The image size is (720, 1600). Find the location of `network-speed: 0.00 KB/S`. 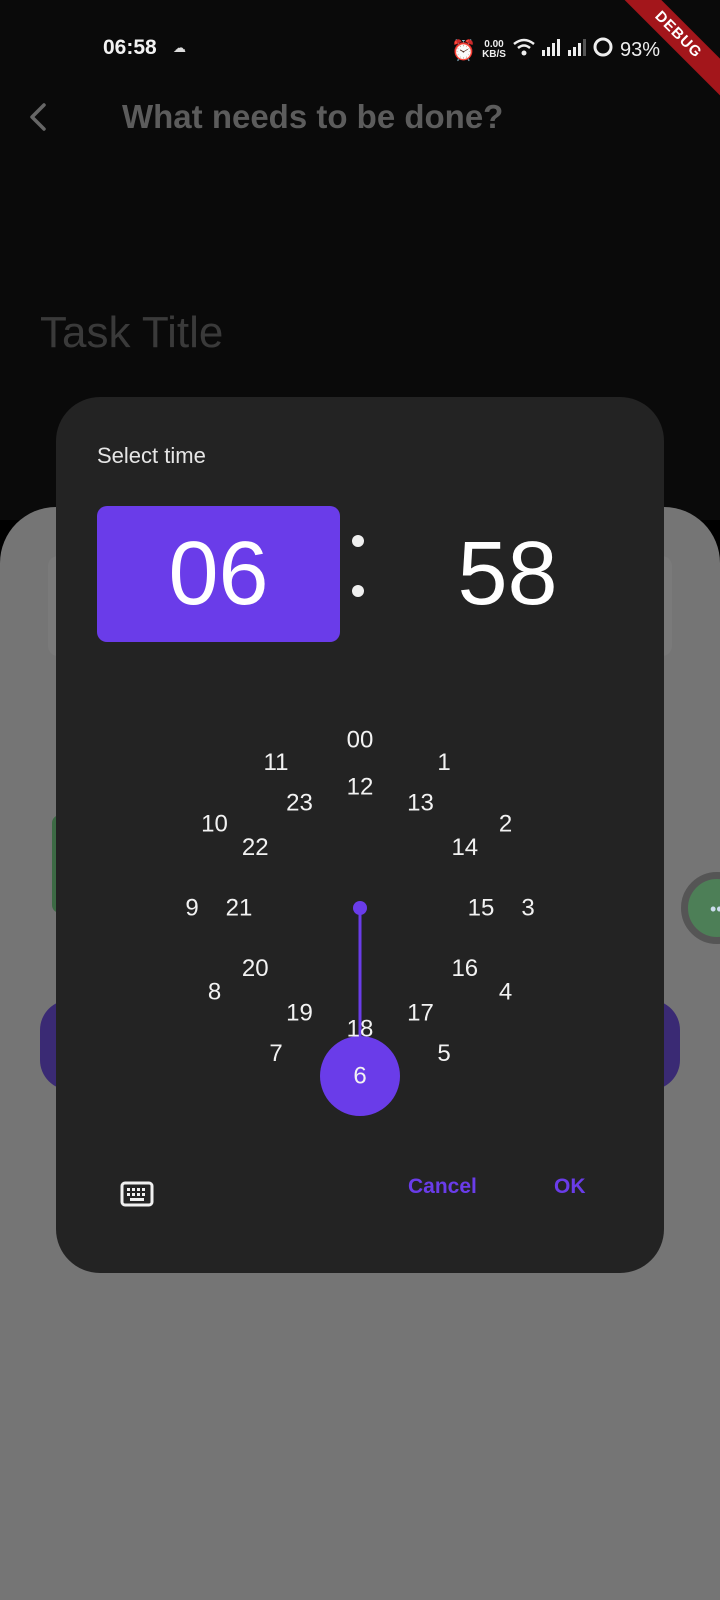

network-speed: 0.00 KB/S is located at coordinates (494, 50).